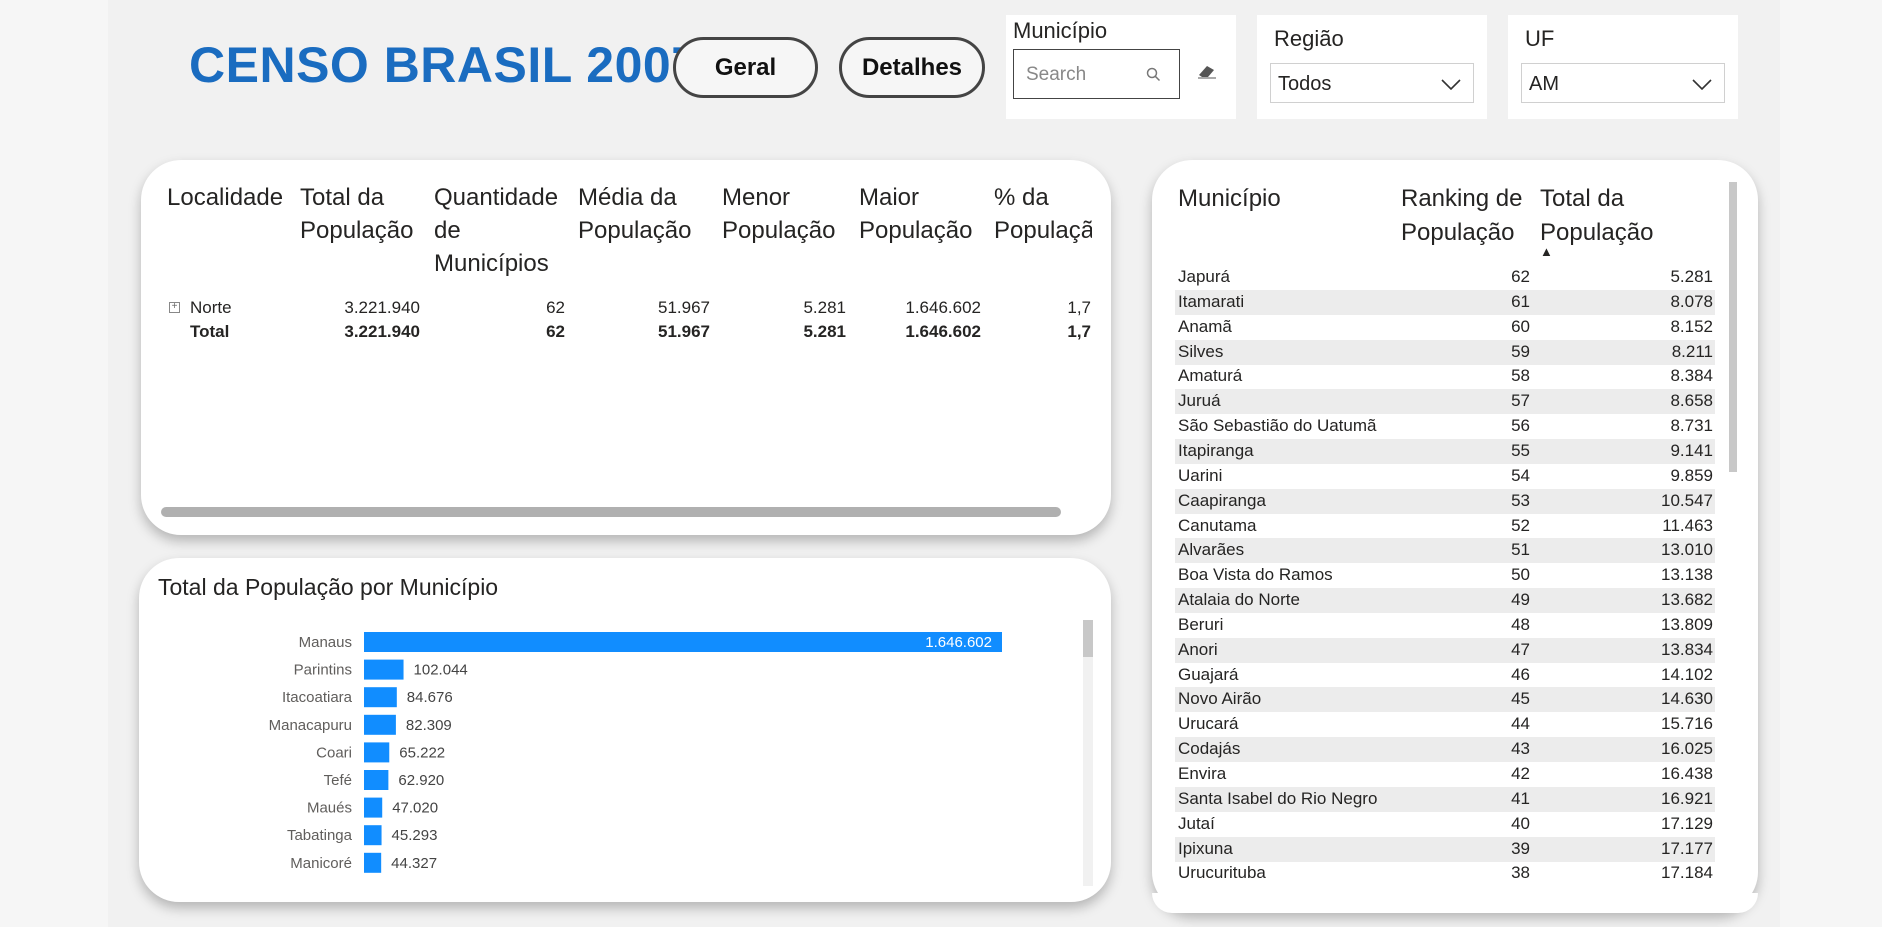 The image size is (1882, 927). What do you see at coordinates (1445, 675) in the screenshot?
I see `table-row: Guajará 46 14.102` at bounding box center [1445, 675].